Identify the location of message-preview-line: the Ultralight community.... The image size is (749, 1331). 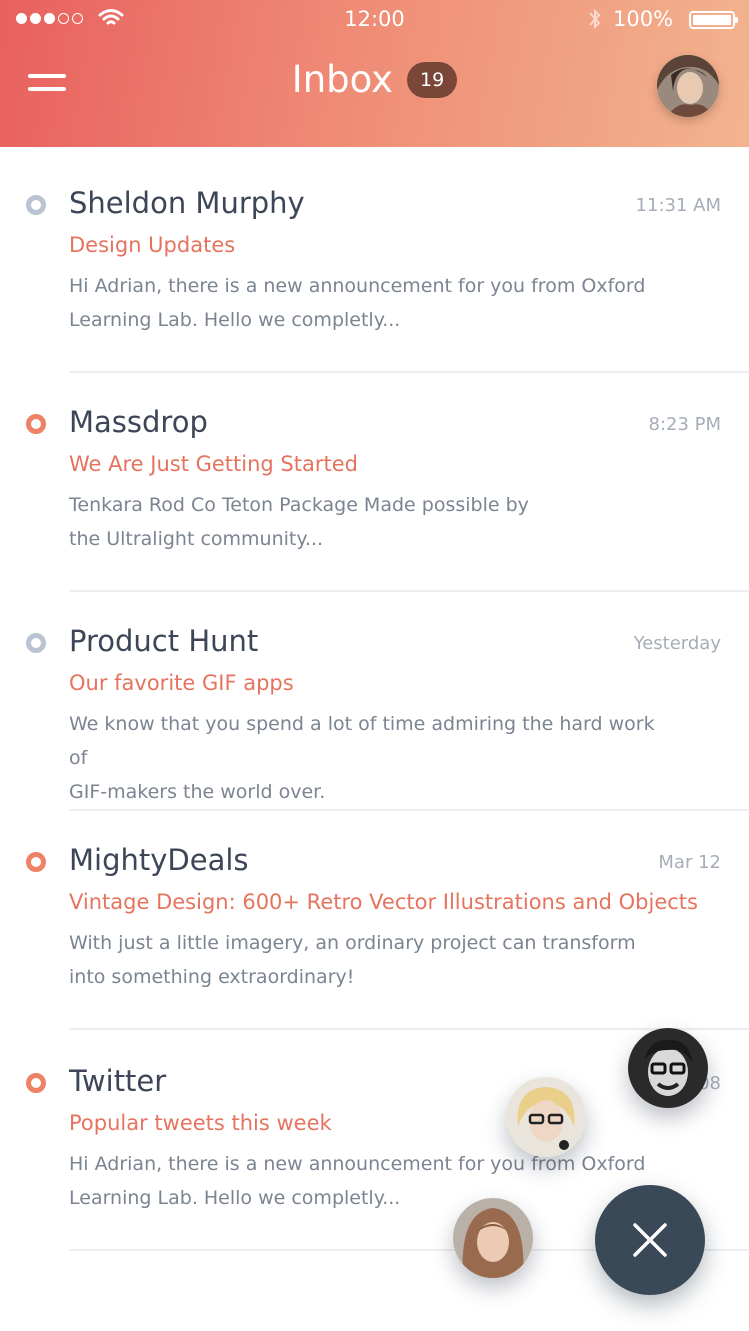
(196, 539).